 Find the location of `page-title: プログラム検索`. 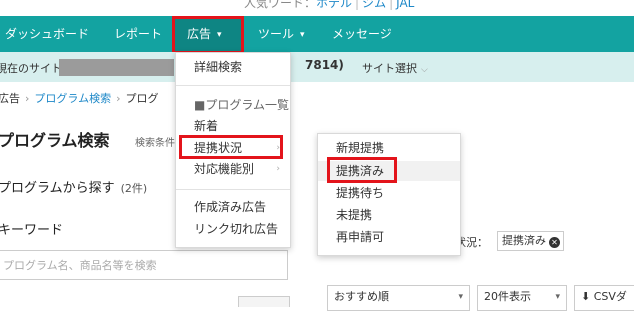

page-title: プログラム検索 is located at coordinates (55, 140).